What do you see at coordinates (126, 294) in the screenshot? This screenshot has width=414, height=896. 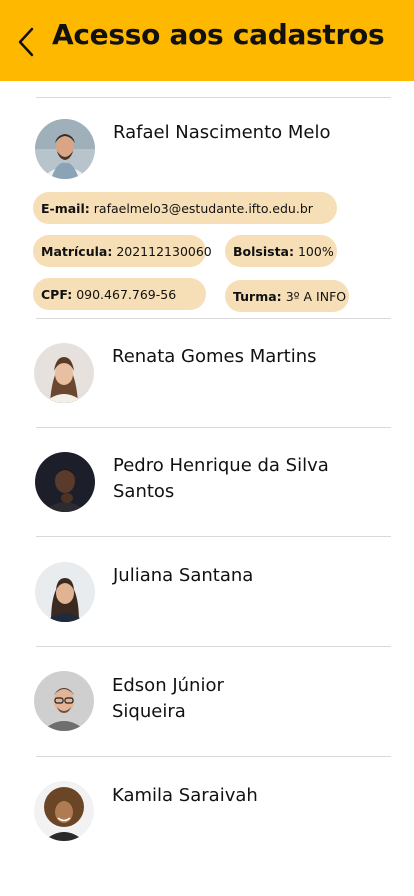 I see `cpf-value: 090.467.769-56` at bounding box center [126, 294].